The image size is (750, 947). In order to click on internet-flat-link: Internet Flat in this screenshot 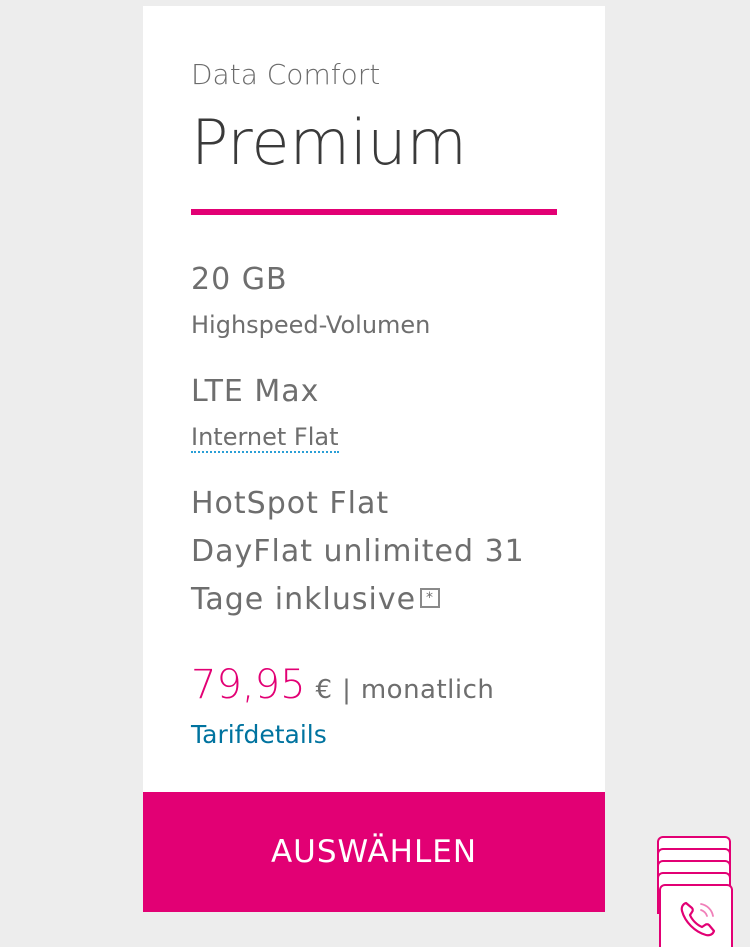, I will do `click(265, 438)`.